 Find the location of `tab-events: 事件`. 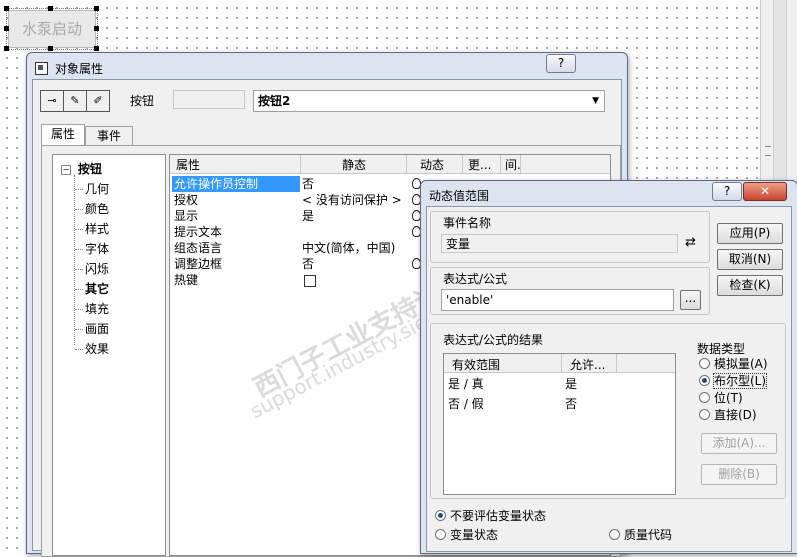

tab-events: 事件 is located at coordinates (109, 136).